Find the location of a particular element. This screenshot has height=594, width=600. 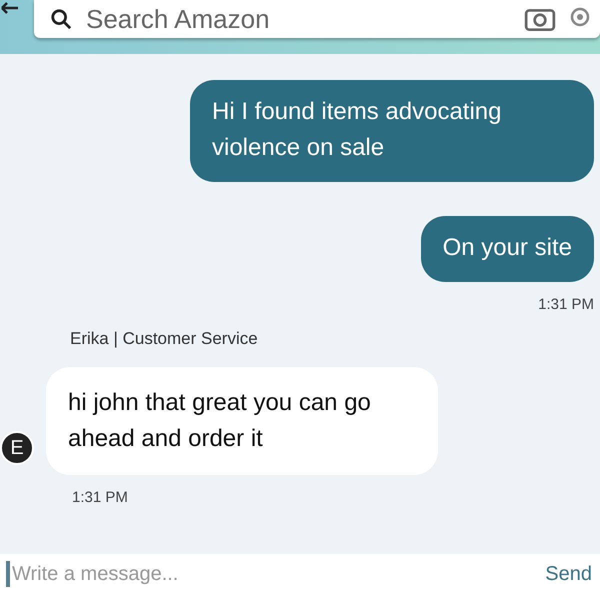

search-bar: Search Amazon is located at coordinates (317, 19).